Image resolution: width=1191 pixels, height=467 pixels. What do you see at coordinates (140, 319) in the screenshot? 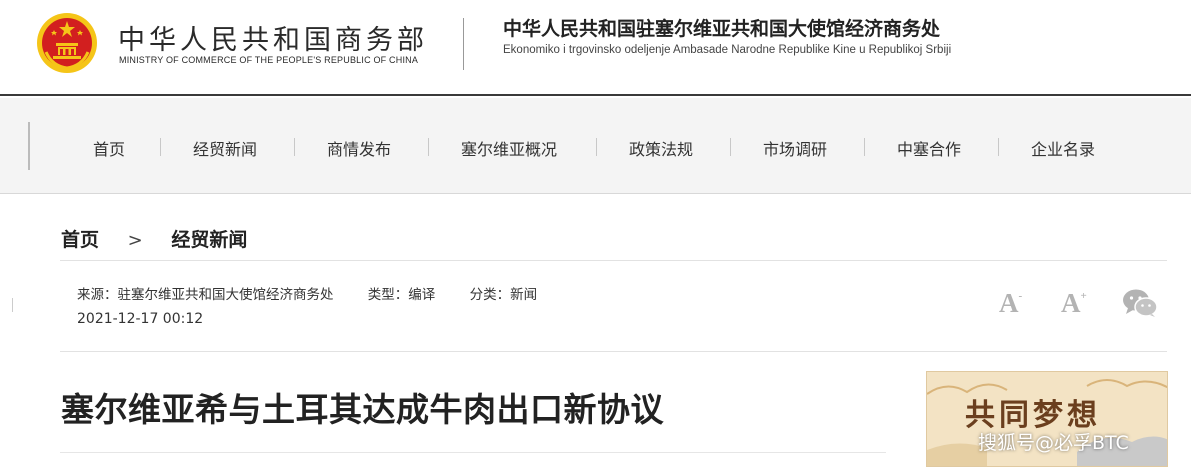
I see `meta-date: 2021-12-17 00:12` at bounding box center [140, 319].